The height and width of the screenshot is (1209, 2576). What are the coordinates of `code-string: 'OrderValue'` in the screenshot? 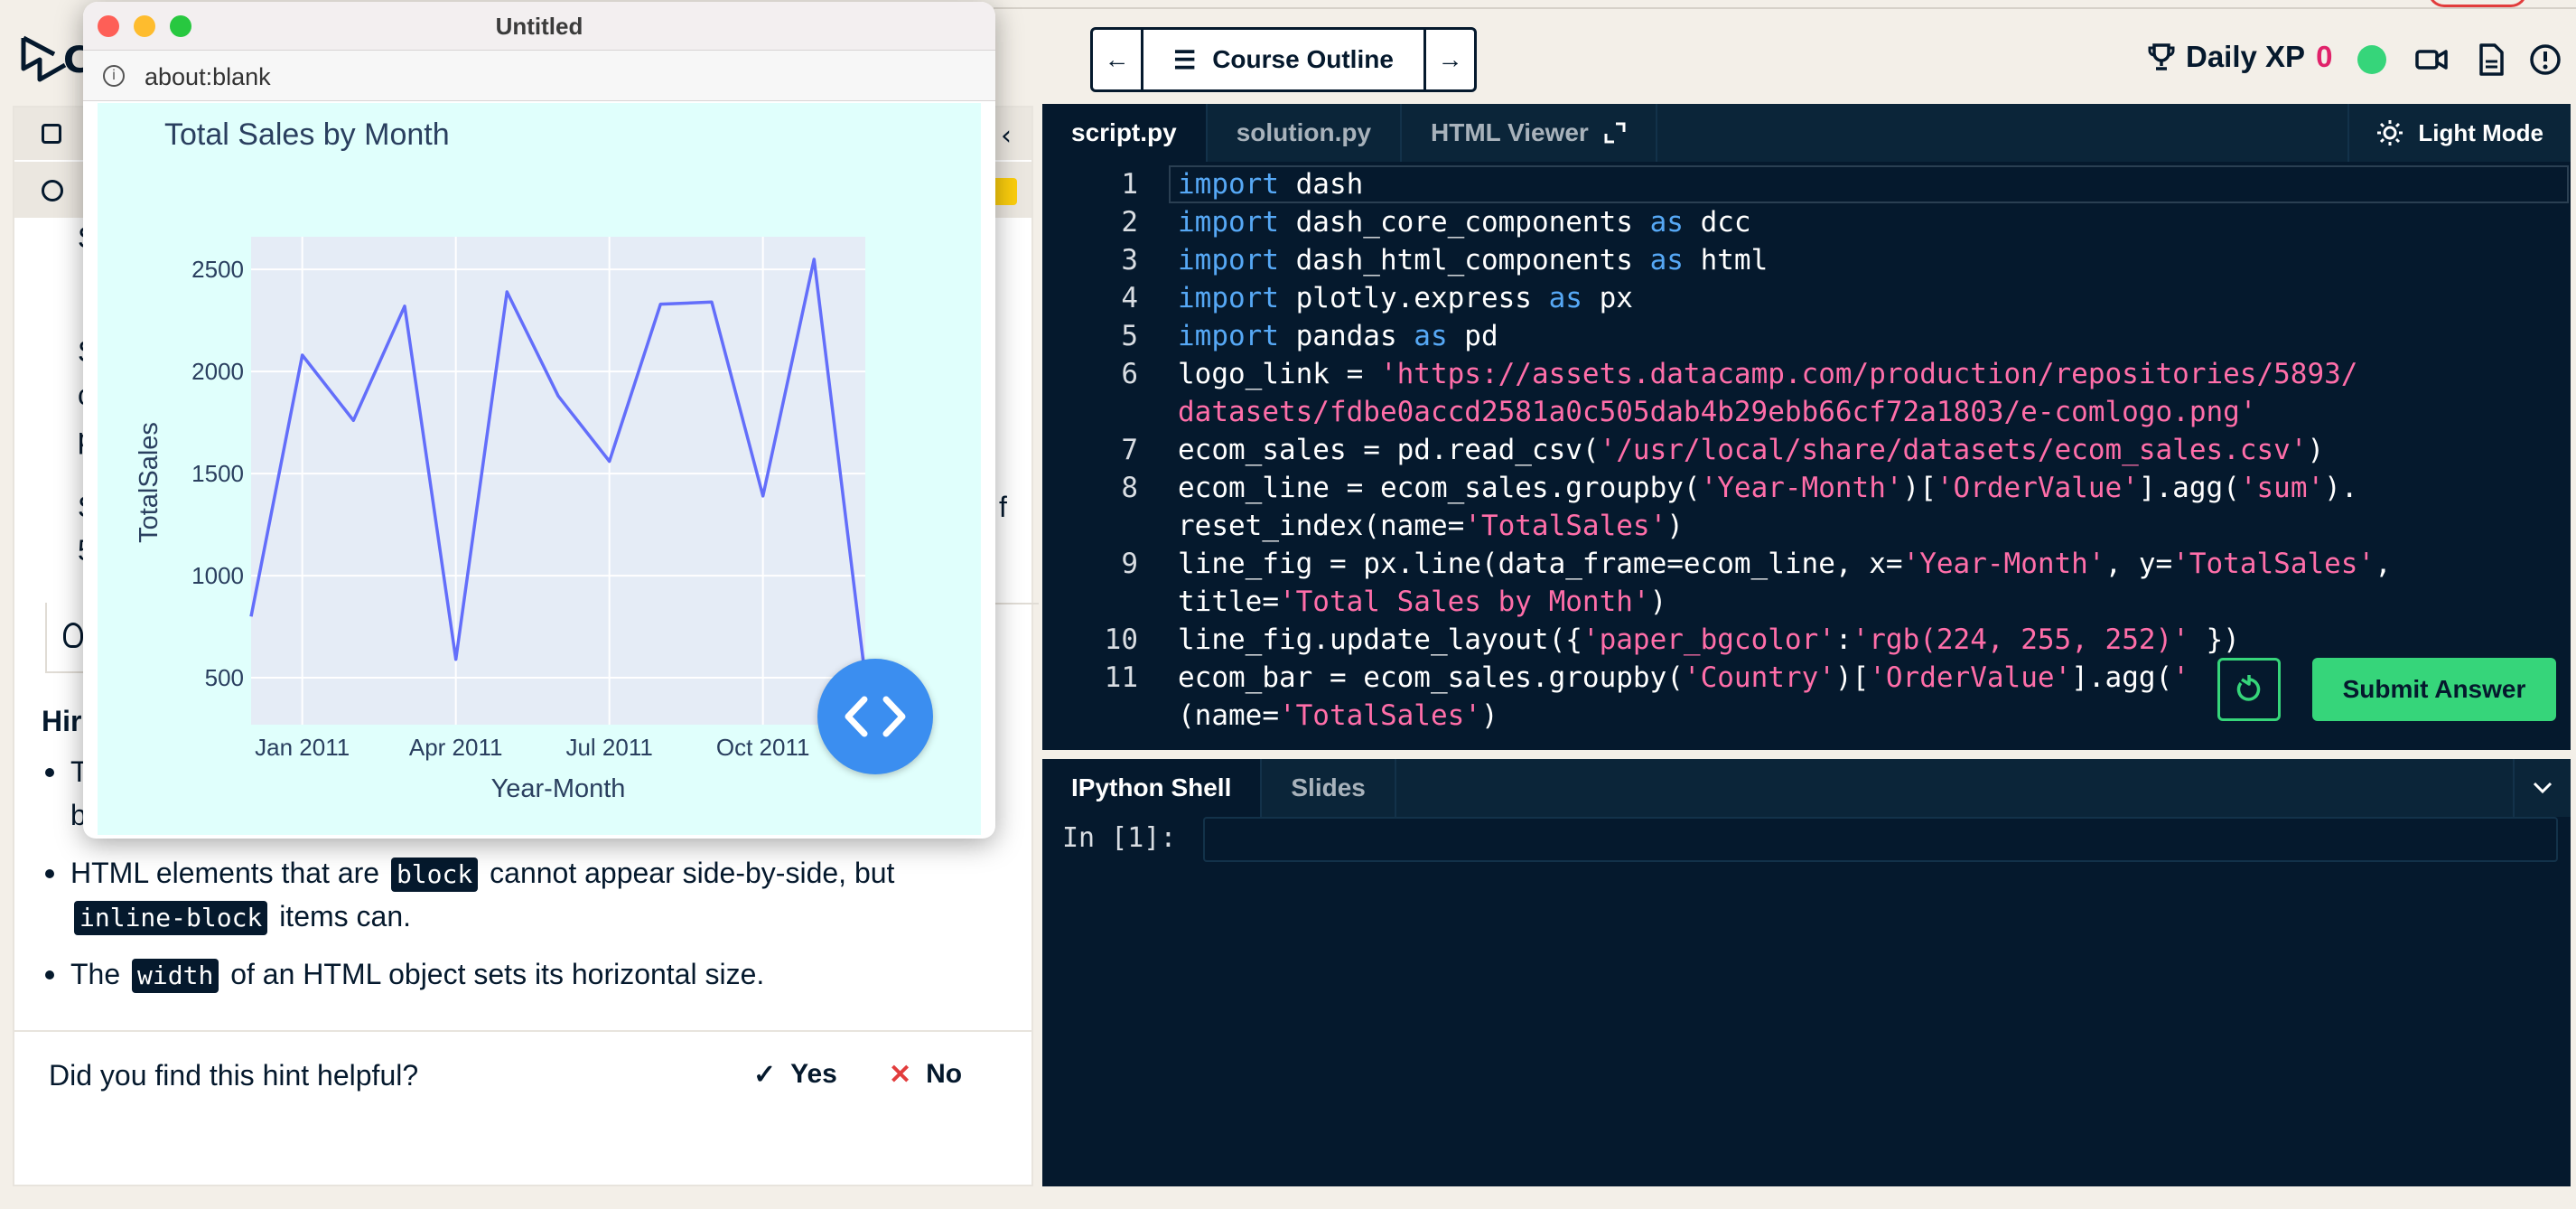 It's located at (2037, 488).